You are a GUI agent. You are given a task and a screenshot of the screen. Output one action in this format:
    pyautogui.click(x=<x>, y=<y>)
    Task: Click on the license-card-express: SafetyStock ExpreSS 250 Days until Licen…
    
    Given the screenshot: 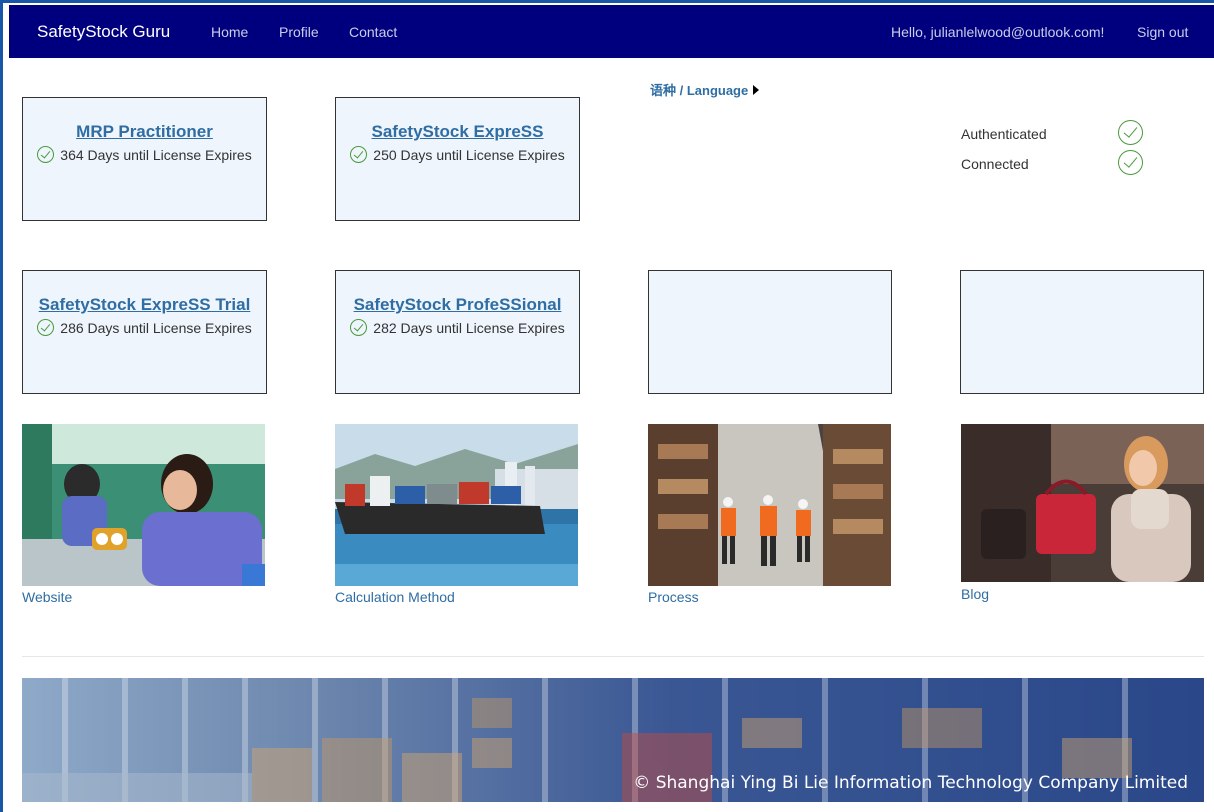 What is the action you would take?
    pyautogui.click(x=457, y=159)
    